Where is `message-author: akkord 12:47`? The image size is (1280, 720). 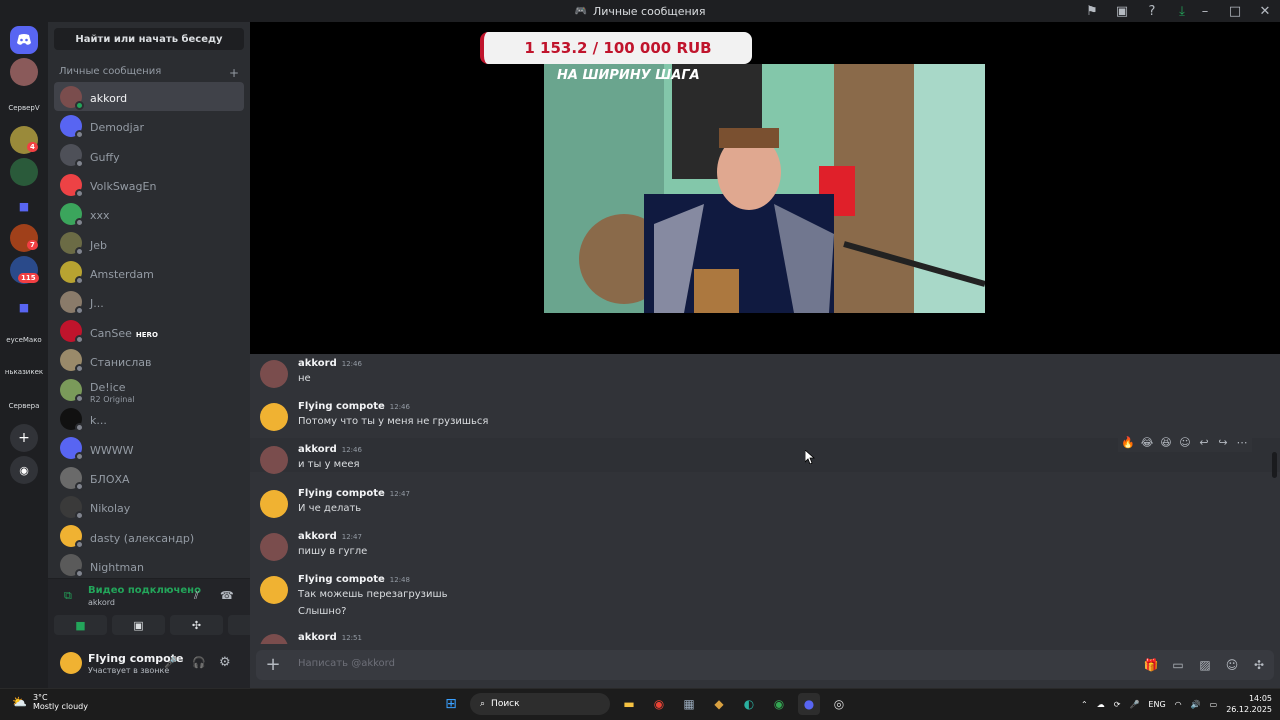 message-author: akkord 12:47 is located at coordinates (330, 536).